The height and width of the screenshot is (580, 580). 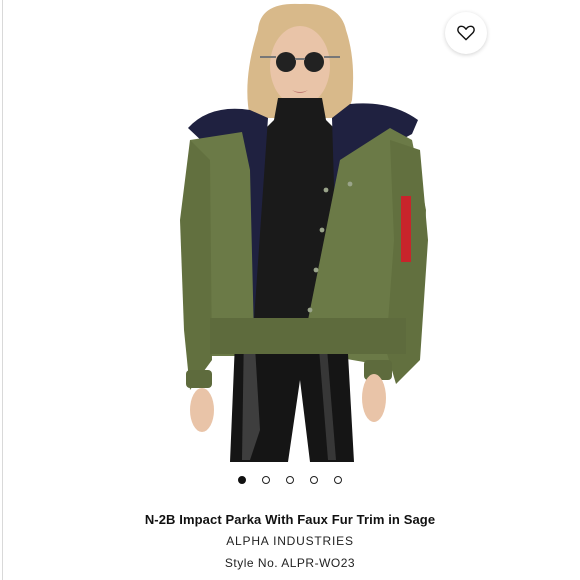 What do you see at coordinates (374, 398) in the screenshot?
I see `hand-right` at bounding box center [374, 398].